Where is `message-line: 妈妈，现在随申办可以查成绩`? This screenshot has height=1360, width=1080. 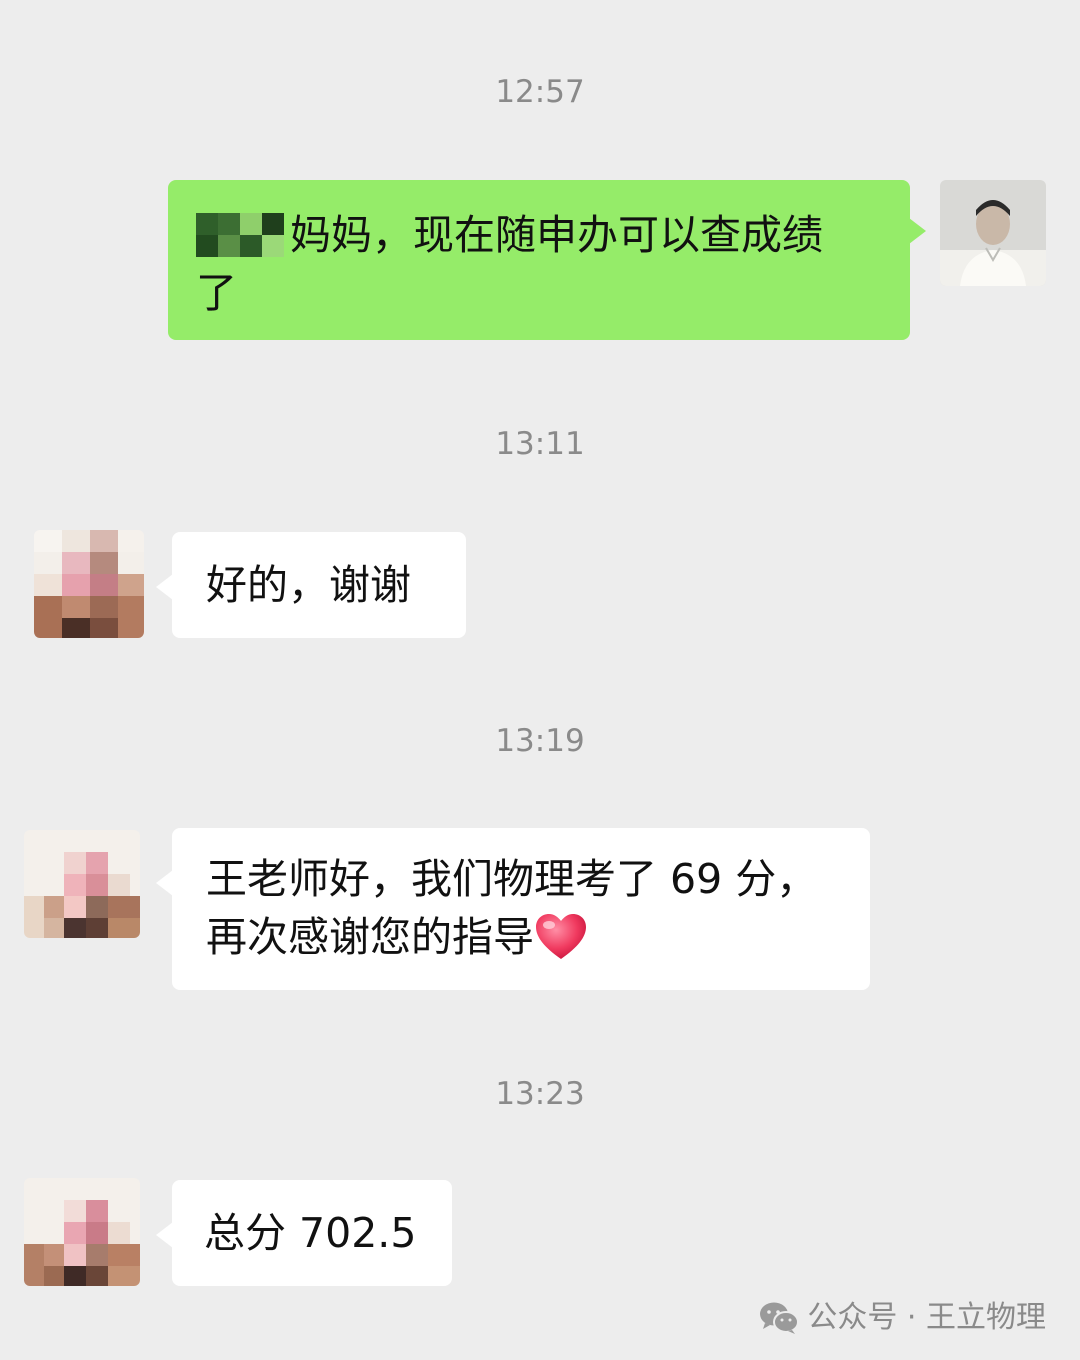 message-line: 妈妈，现在随申办可以查成绩 is located at coordinates (556, 235).